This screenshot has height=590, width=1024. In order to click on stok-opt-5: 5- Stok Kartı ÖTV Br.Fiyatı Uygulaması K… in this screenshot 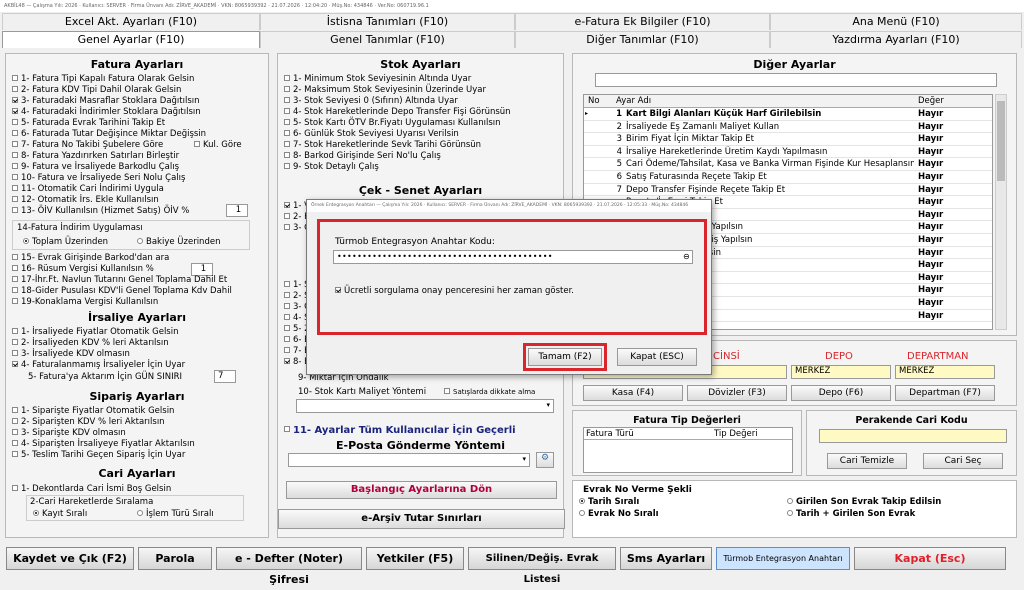, I will do `click(392, 123)`.